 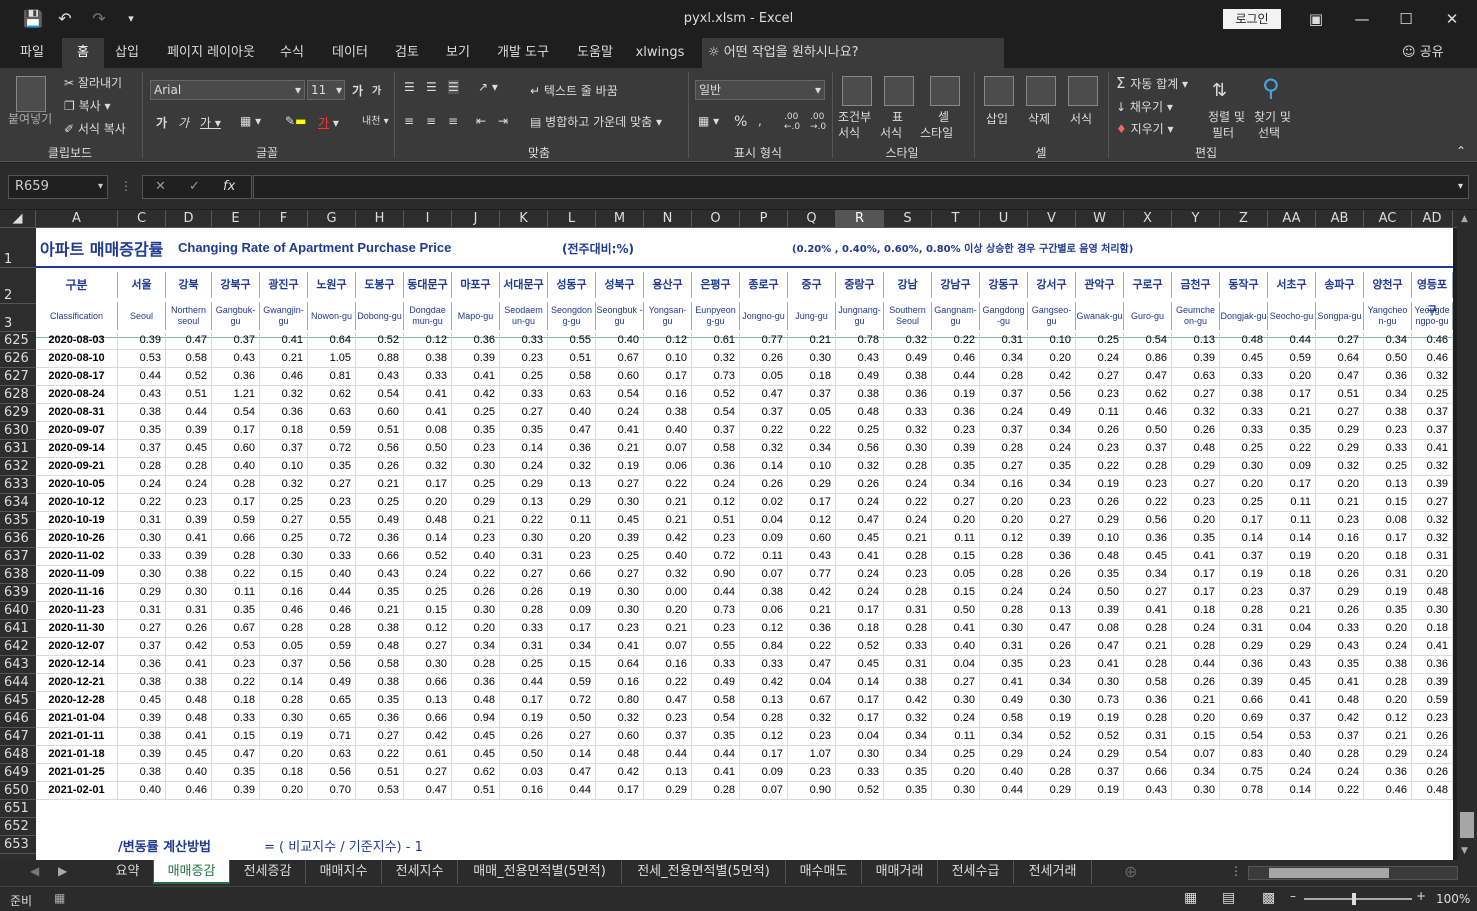 I want to click on value-cell: 0.23, so click(x=1052, y=503).